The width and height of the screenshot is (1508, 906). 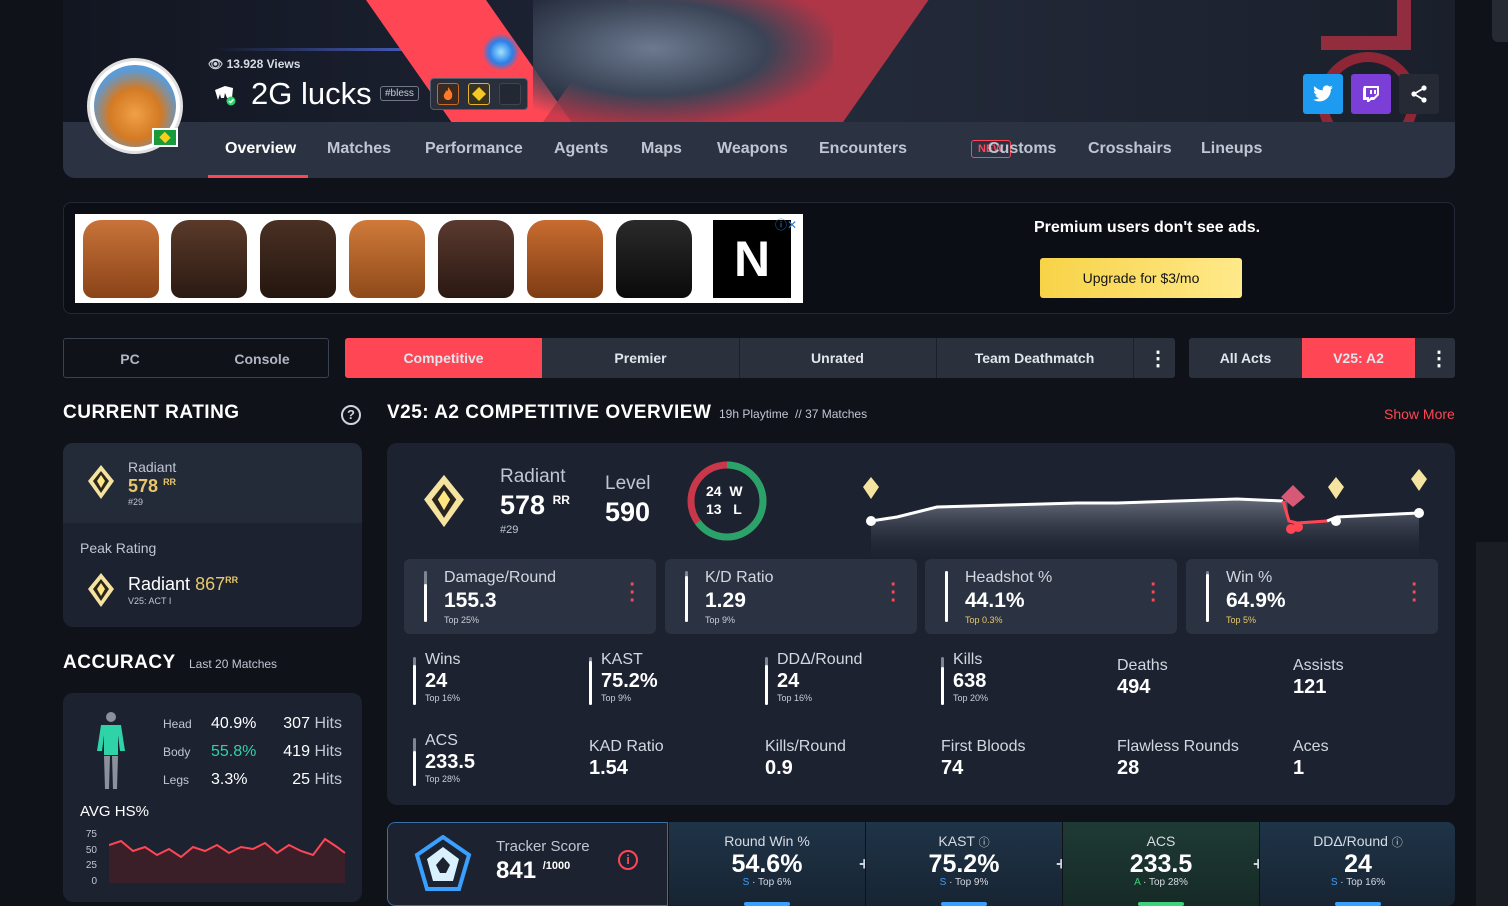 I want to click on sub-stat: KAST 75.2% Top 9%, so click(x=674, y=681).